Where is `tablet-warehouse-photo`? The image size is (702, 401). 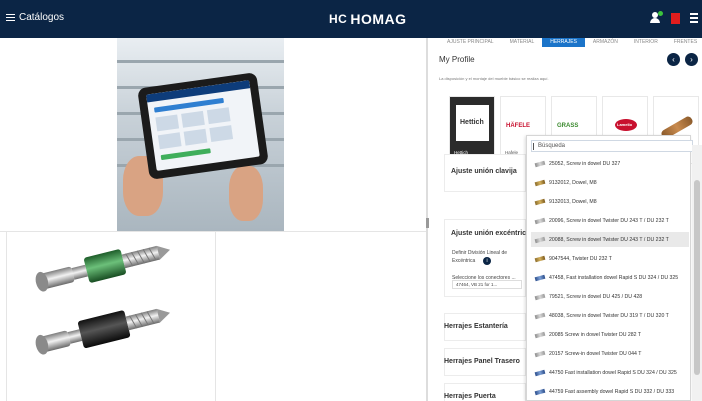
tablet-warehouse-photo is located at coordinates (200, 134).